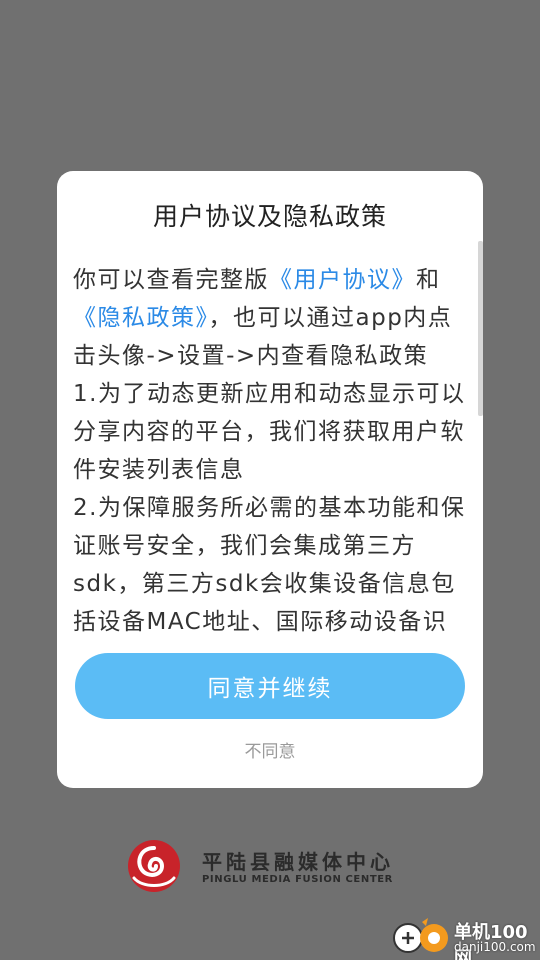  What do you see at coordinates (141, 318) in the screenshot?
I see `privacy-policy-link: 《隐私政策》` at bounding box center [141, 318].